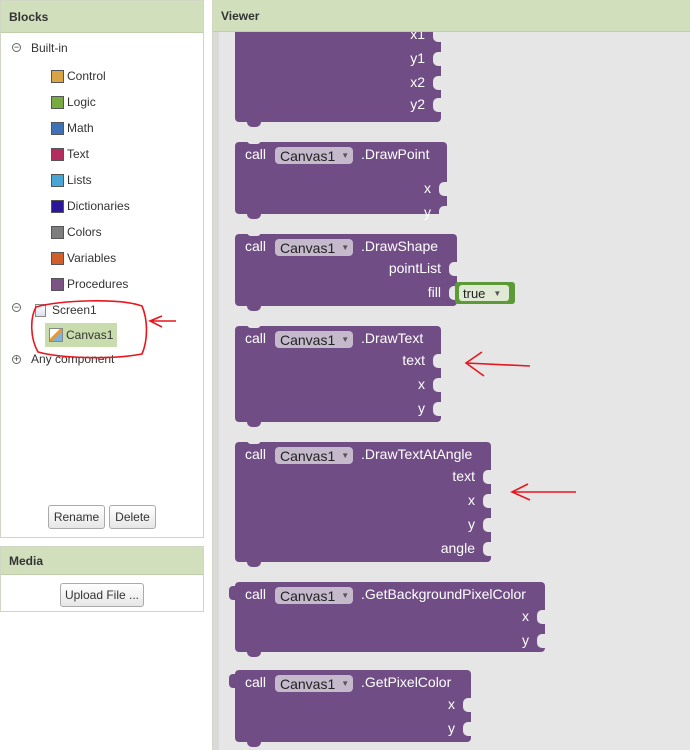  Describe the element at coordinates (81, 102) in the screenshot. I see `category-label: Logic` at that location.